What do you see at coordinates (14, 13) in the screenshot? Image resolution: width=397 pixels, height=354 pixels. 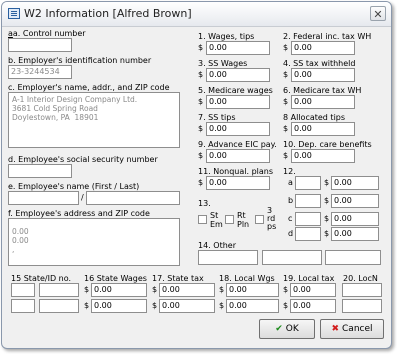 I see `form-icon` at bounding box center [14, 13].